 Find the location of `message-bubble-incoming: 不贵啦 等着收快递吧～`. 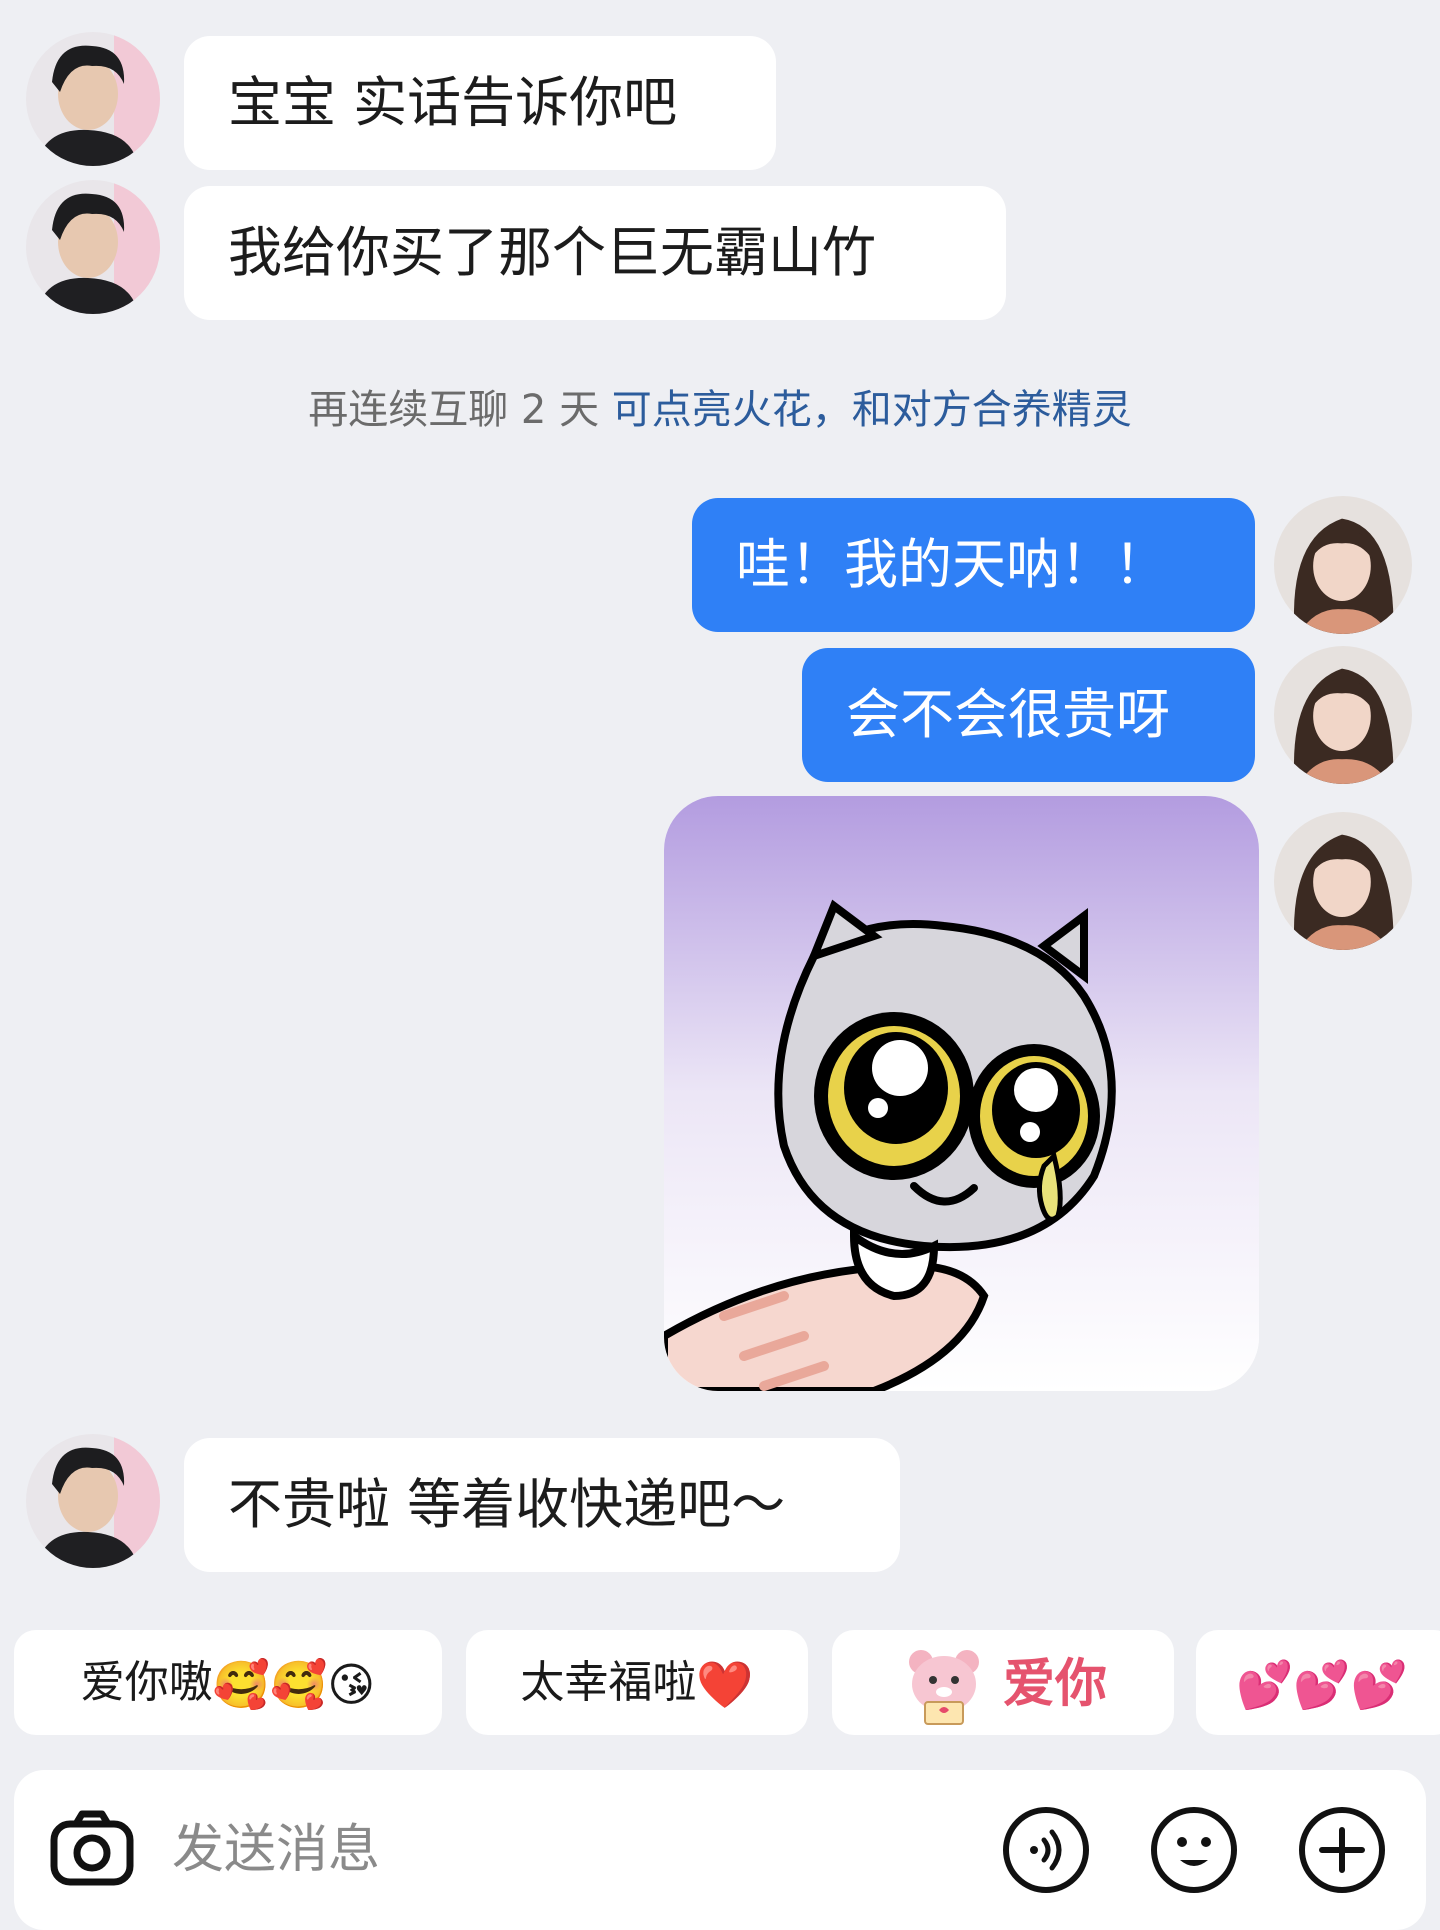

message-bubble-incoming: 不贵啦 等着收快递吧～ is located at coordinates (542, 1505).